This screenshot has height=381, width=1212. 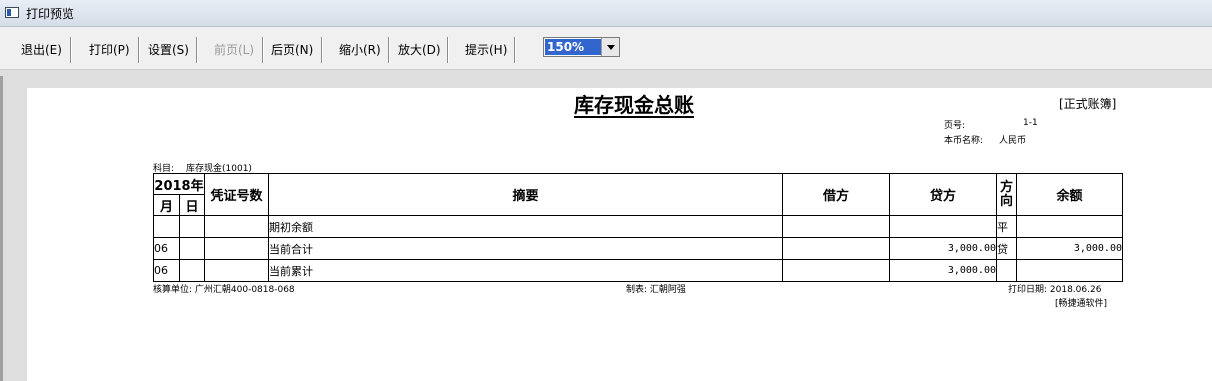 I want to click on next-page-button: 后页(N), so click(x=292, y=50).